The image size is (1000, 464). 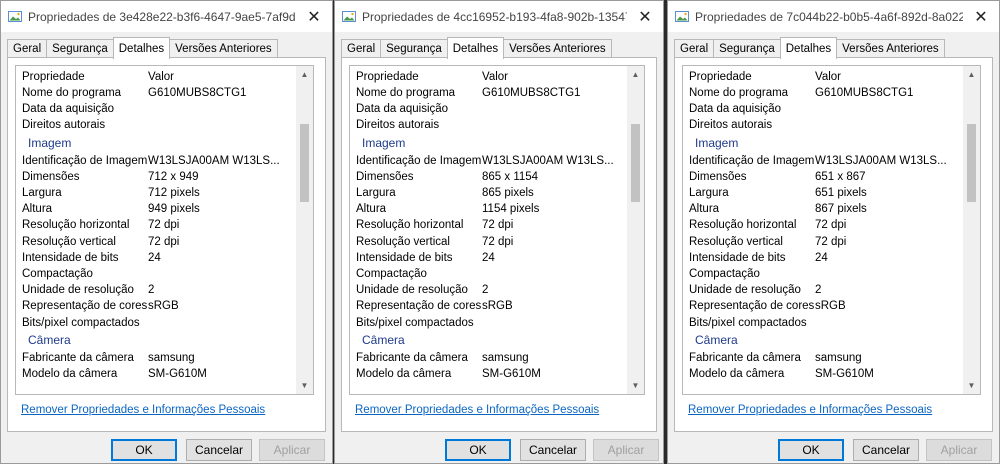 What do you see at coordinates (156, 177) in the screenshot?
I see `property-row: Dimensões 712 x 949` at bounding box center [156, 177].